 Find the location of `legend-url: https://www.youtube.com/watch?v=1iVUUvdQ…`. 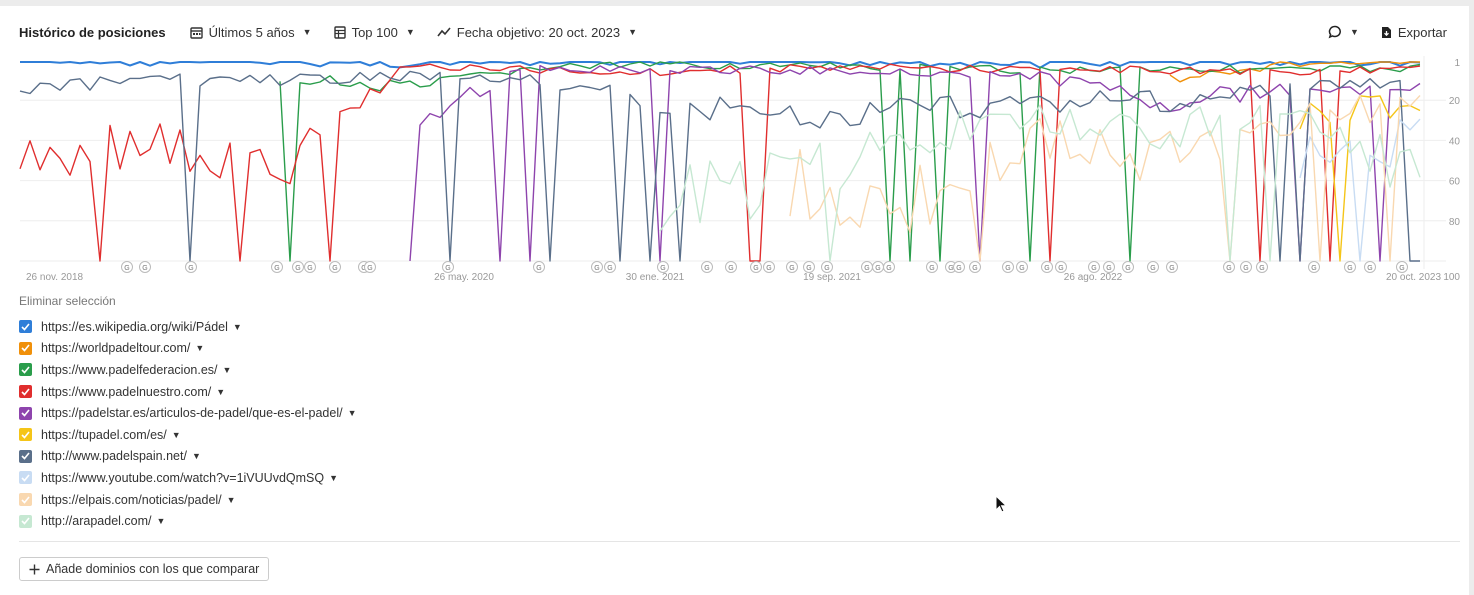

legend-url: https://www.youtube.com/watch?v=1iVUUvdQ… is located at coordinates (183, 477).